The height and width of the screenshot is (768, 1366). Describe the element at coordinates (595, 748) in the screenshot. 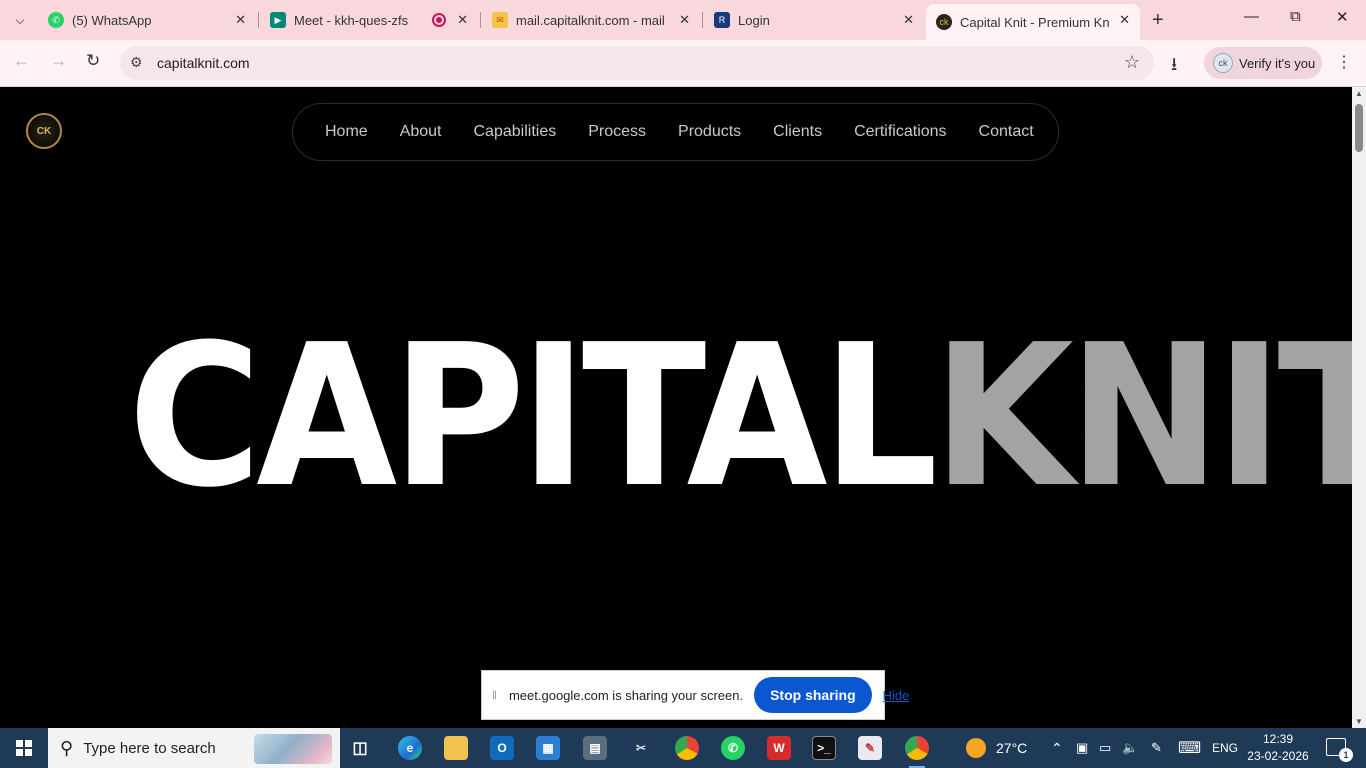

I see `calculator-icon: ▤` at that location.